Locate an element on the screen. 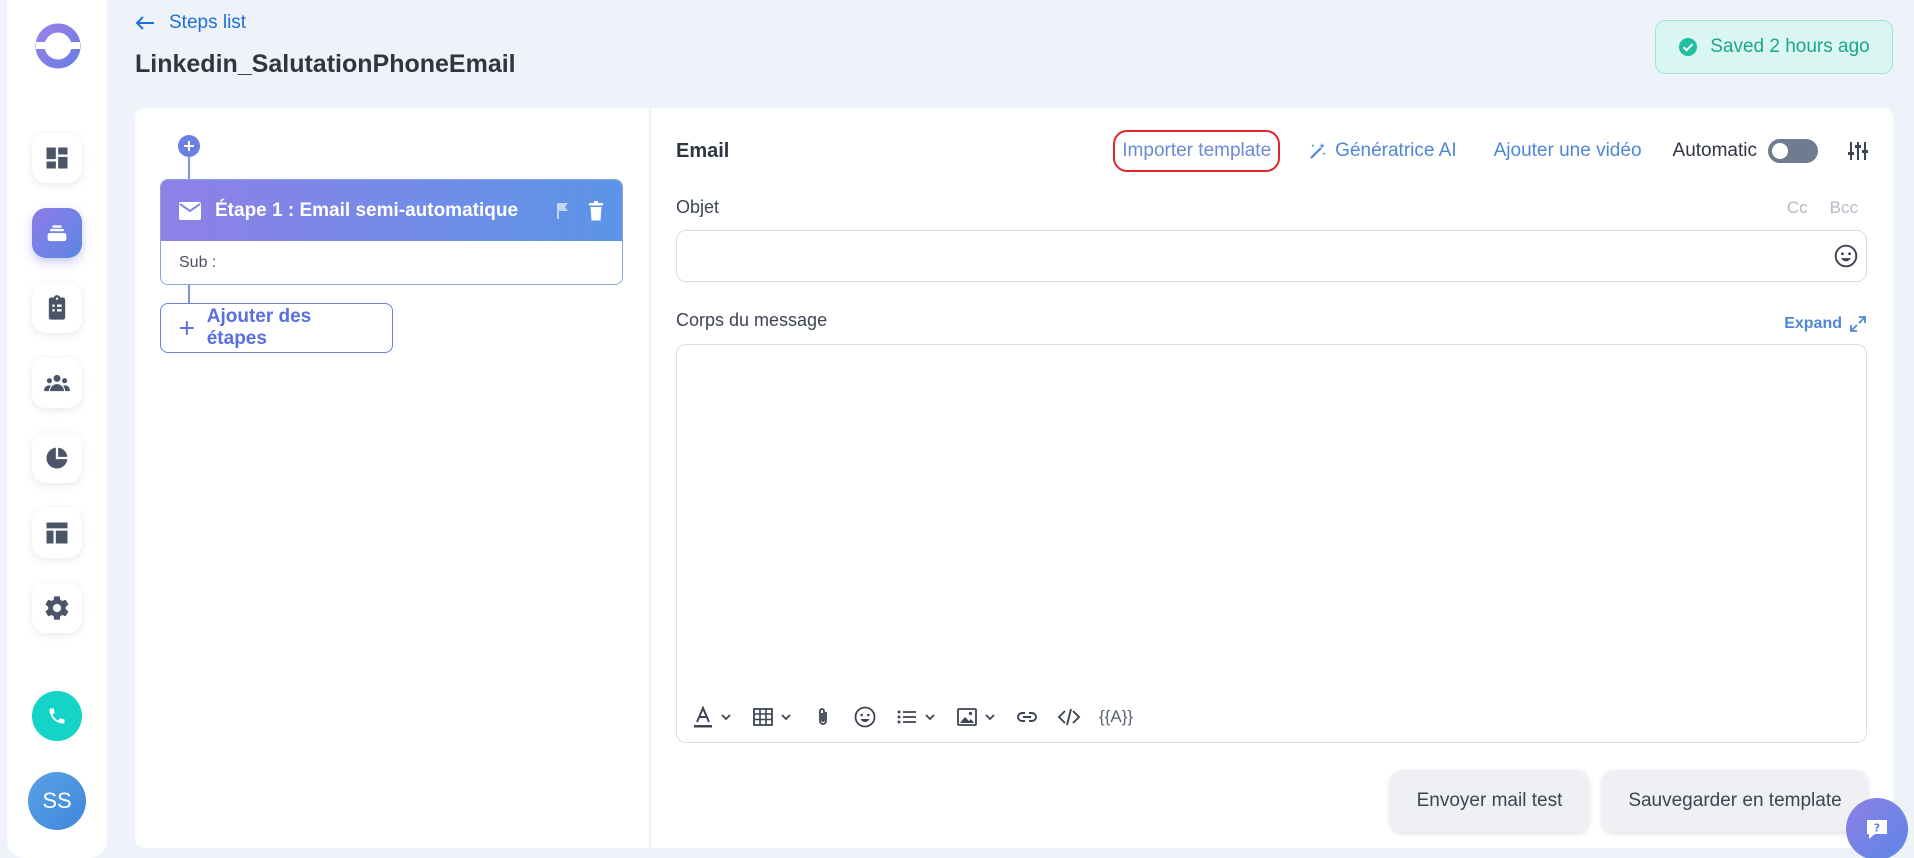 Image resolution: width=1914 pixels, height=858 pixels. table-icon is located at coordinates (763, 717).